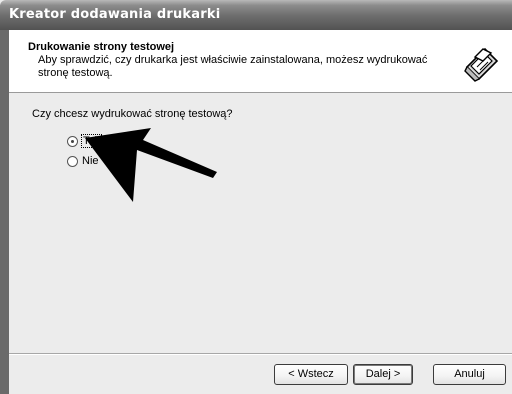  Describe the element at coordinates (151, 165) in the screenshot. I see `annotation-arrow-icon` at that location.